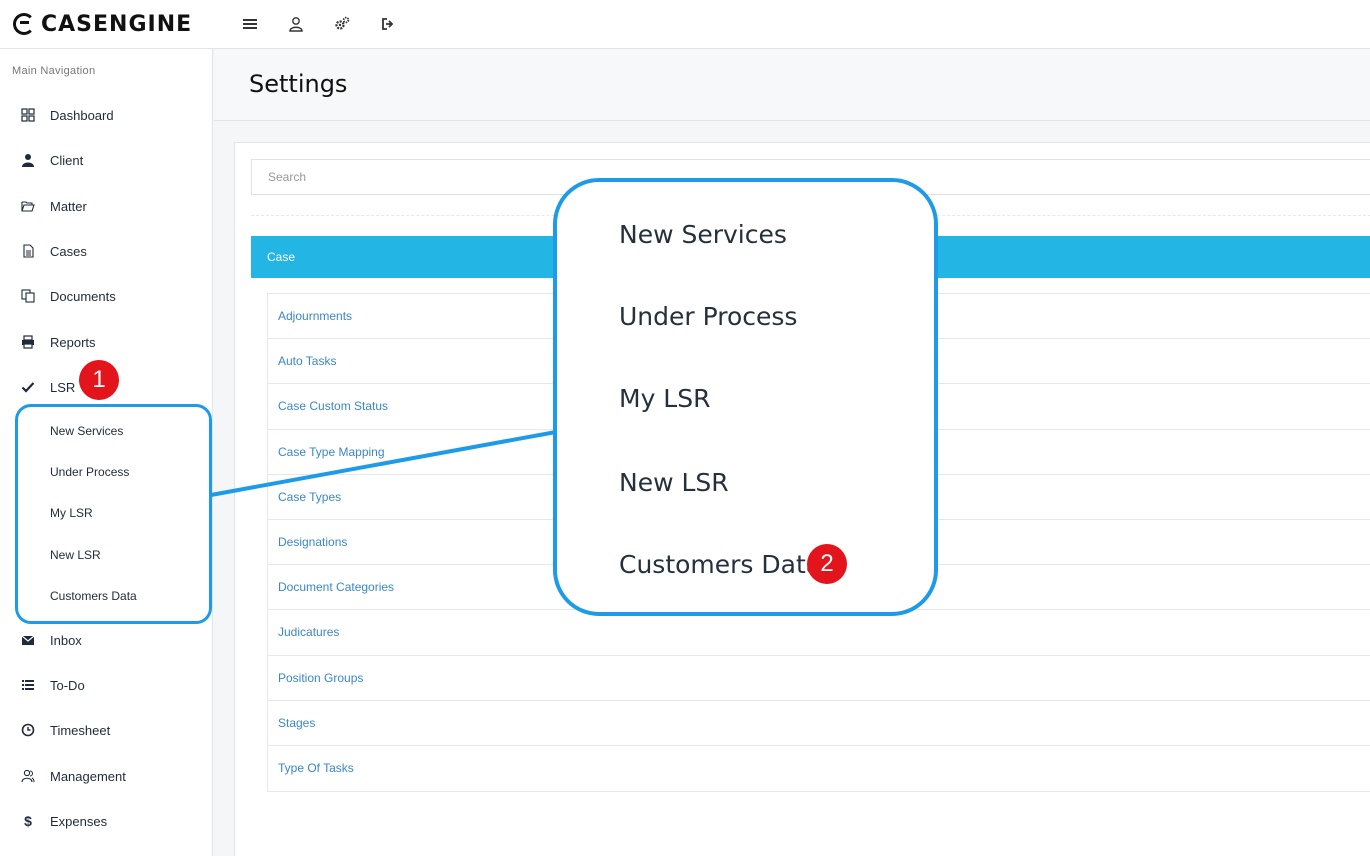 The height and width of the screenshot is (856, 1370). Describe the element at coordinates (665, 398) in the screenshot. I see `zoom-item-my-lsr: My LSR` at that location.